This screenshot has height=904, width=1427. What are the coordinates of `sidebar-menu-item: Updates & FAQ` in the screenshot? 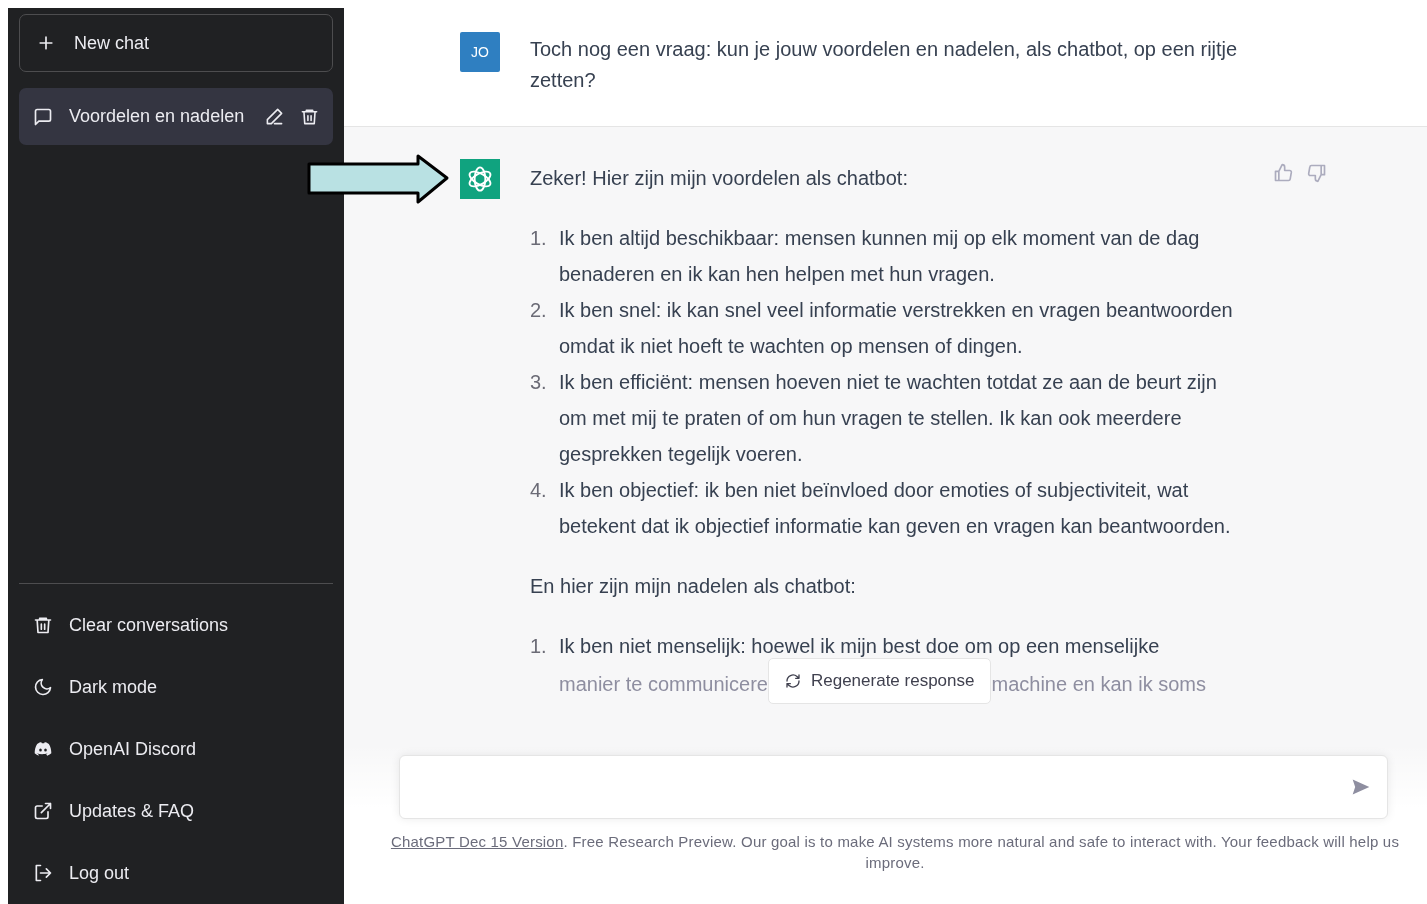 It's located at (176, 811).